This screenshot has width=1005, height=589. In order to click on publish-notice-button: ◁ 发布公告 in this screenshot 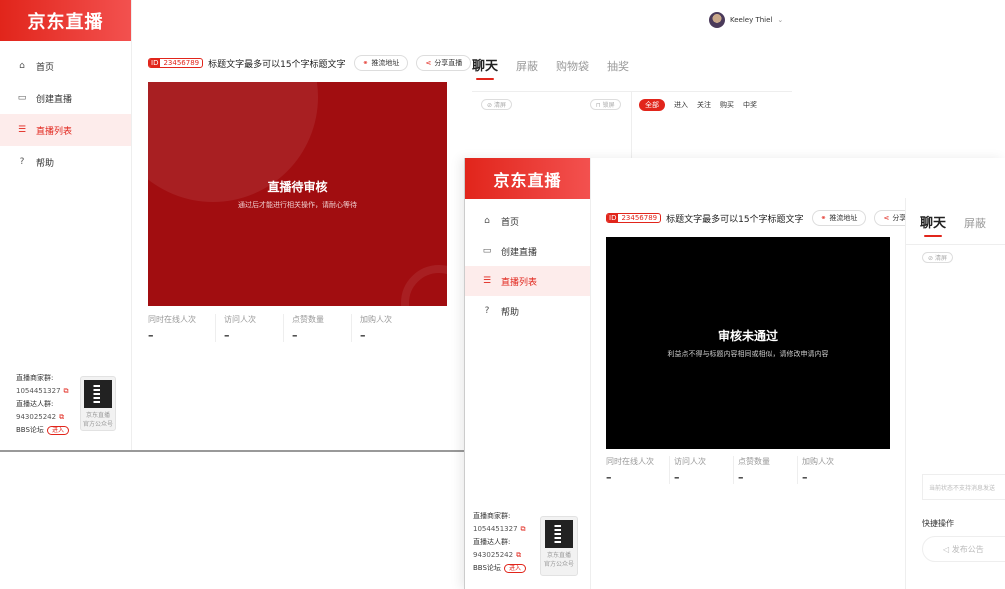, I will do `click(963, 549)`.